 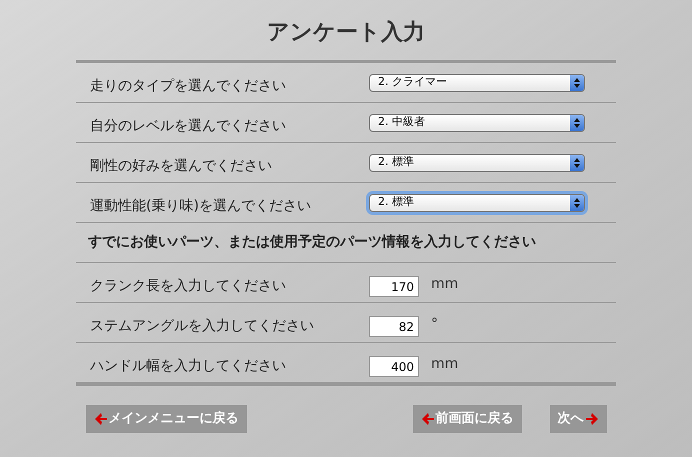 I want to click on input-field: 400, so click(x=394, y=366).